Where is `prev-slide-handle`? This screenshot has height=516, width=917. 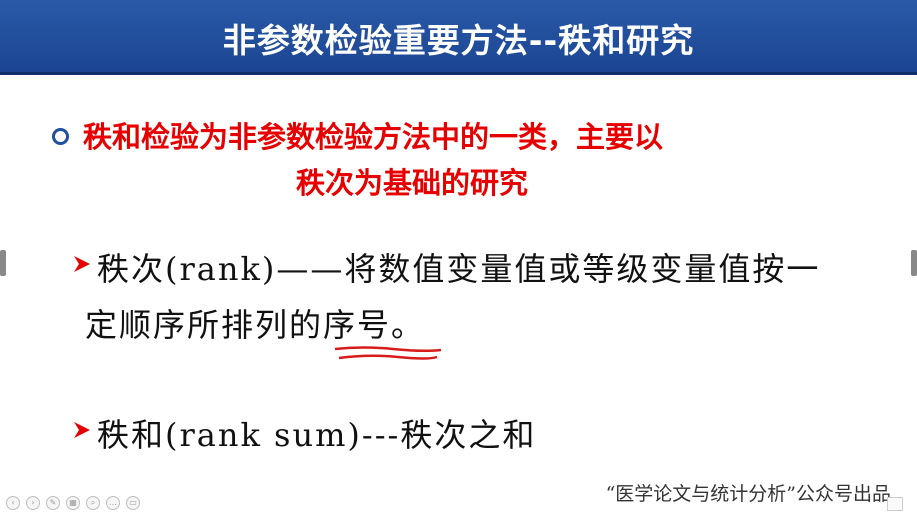
prev-slide-handle is located at coordinates (3, 263).